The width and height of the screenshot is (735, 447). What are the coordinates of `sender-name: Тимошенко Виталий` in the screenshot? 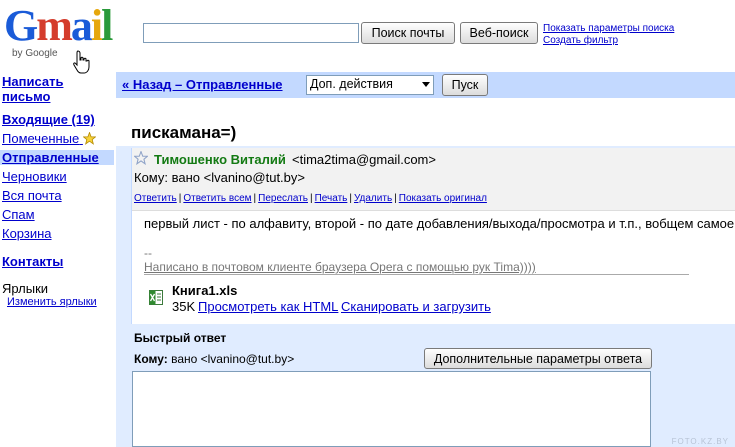 It's located at (220, 159).